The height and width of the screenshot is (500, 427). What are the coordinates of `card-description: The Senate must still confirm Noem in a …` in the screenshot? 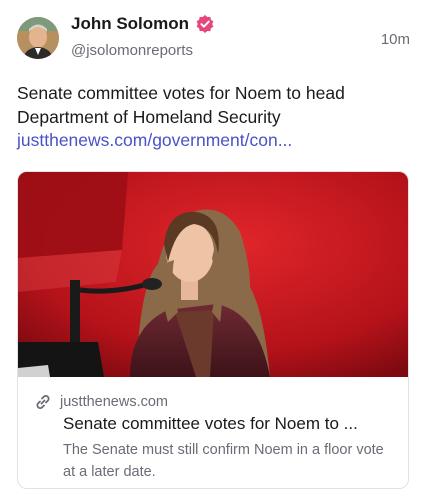 It's located at (223, 461).